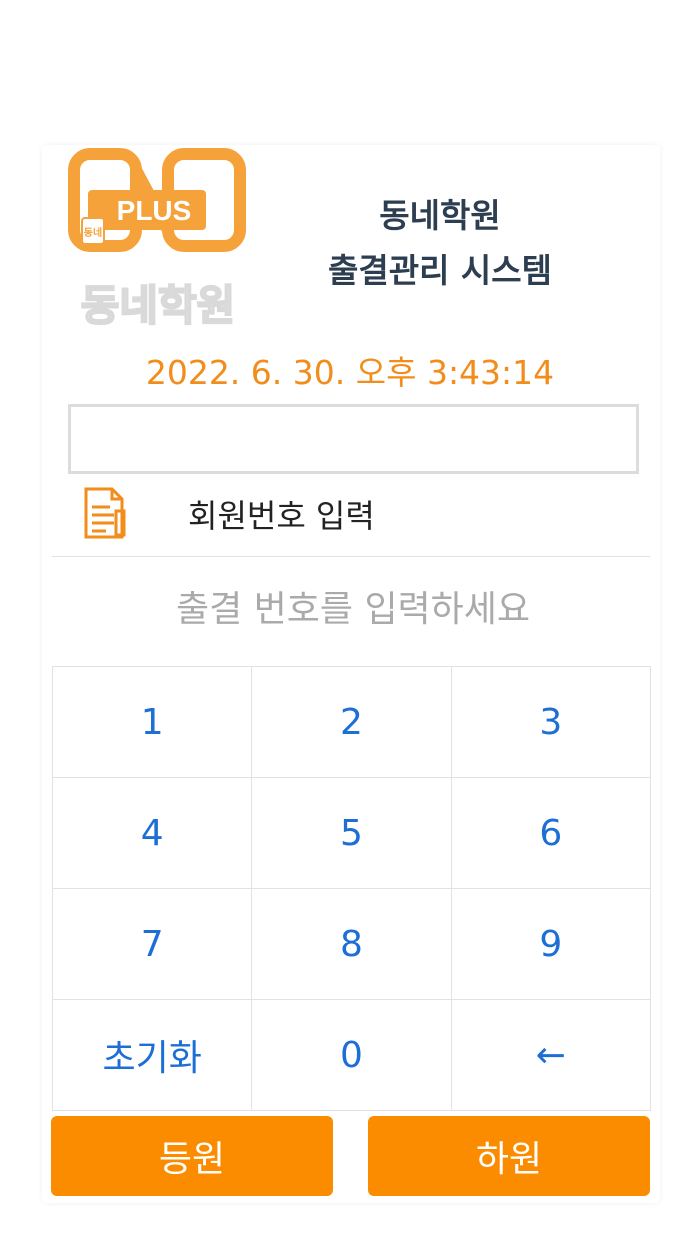  Describe the element at coordinates (351, 556) in the screenshot. I see `divider` at that location.